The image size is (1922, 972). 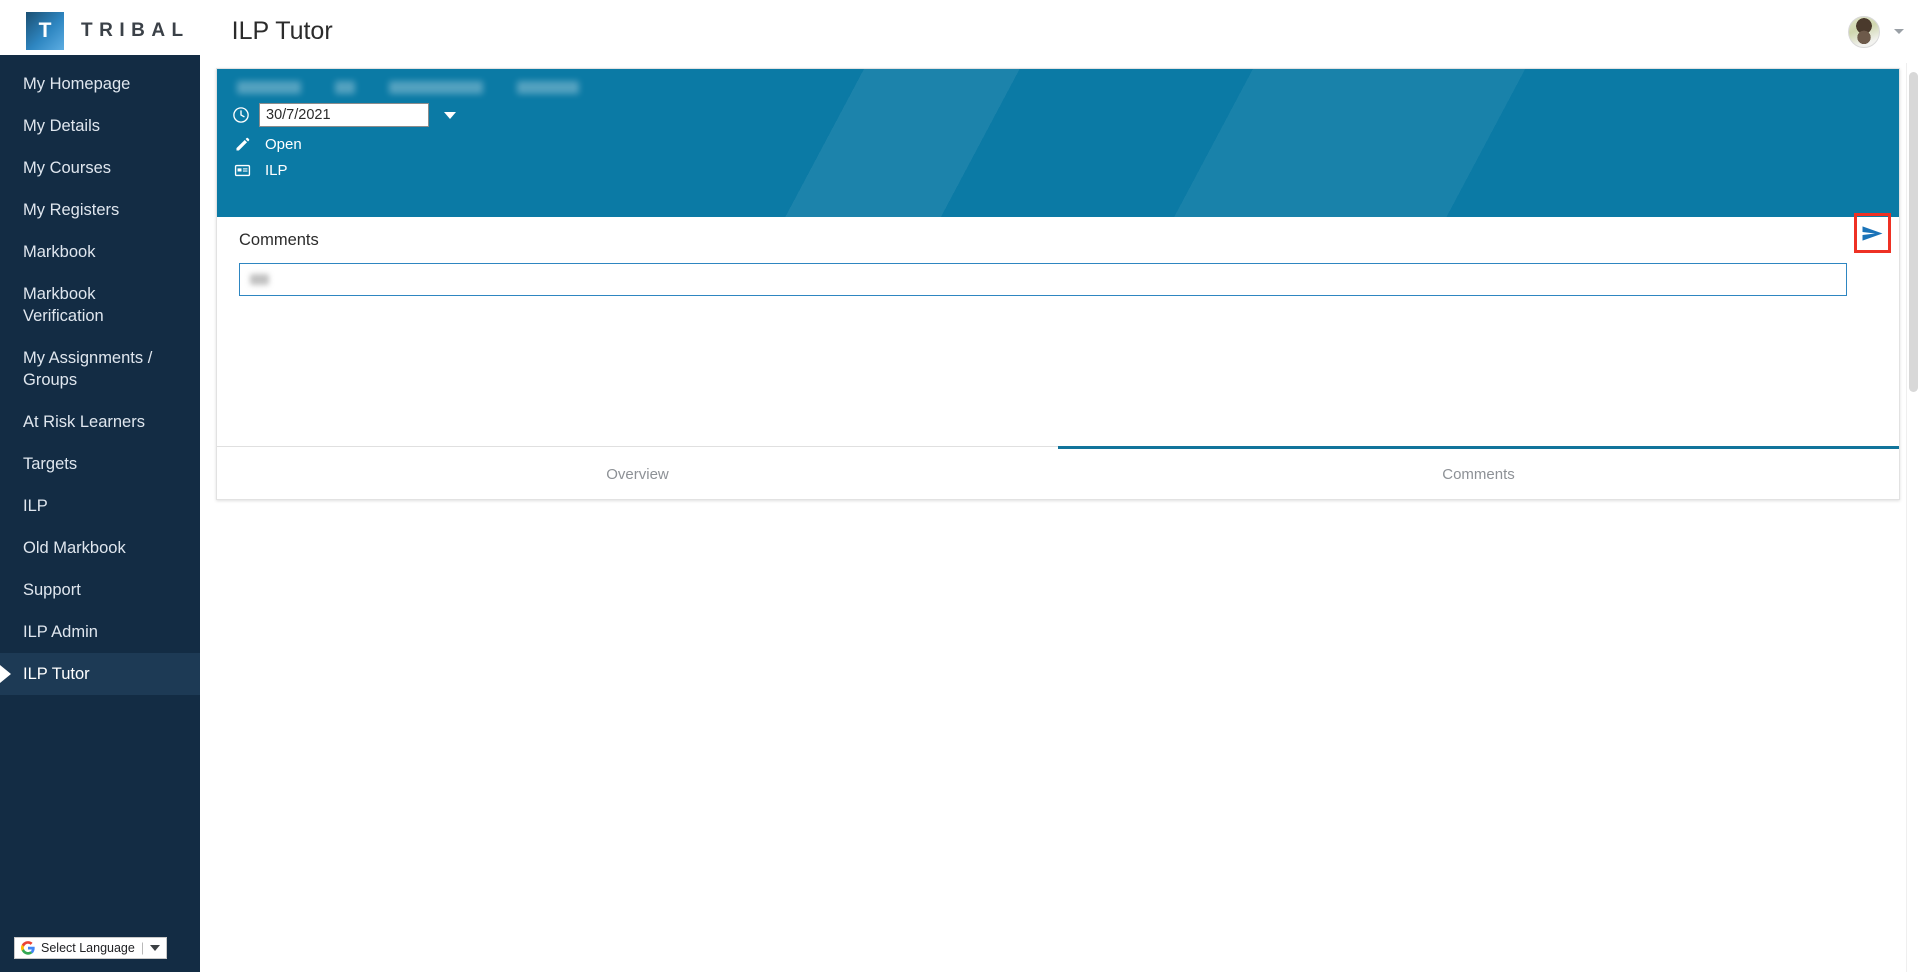 I want to click on sidebar-item-support: Support, so click(x=100, y=590).